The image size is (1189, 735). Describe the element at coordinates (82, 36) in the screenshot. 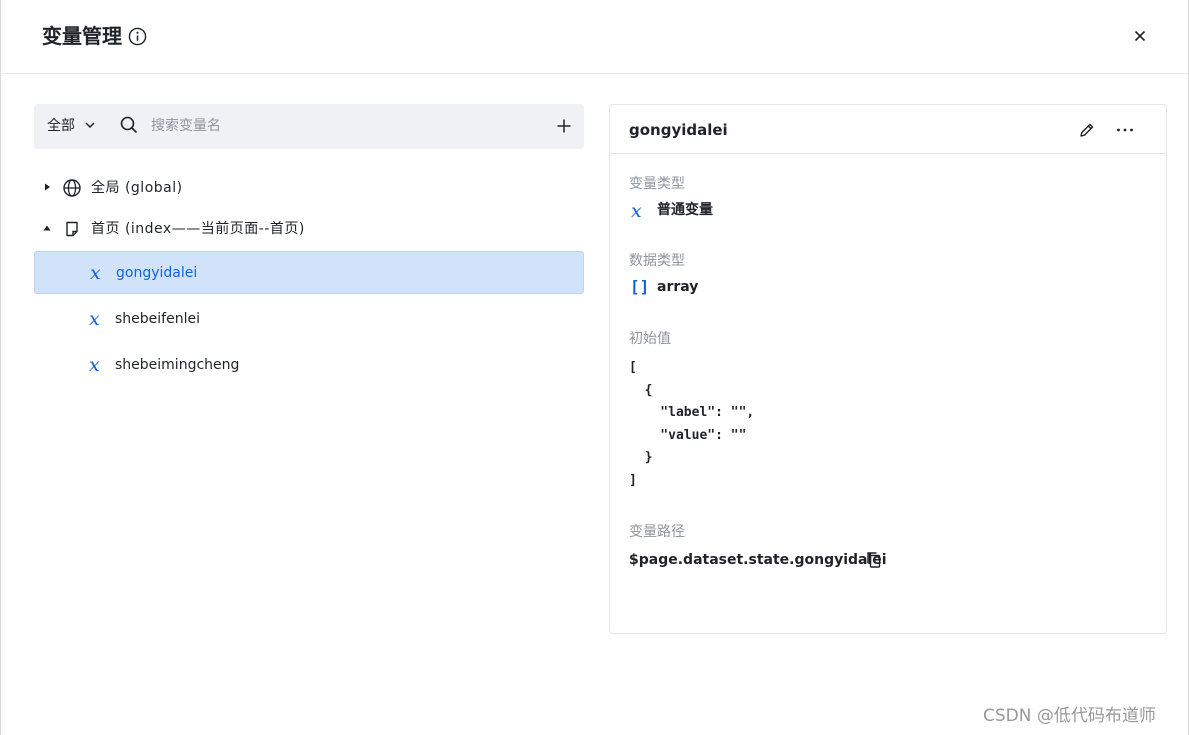

I see `dialog-title: 变量管理` at that location.